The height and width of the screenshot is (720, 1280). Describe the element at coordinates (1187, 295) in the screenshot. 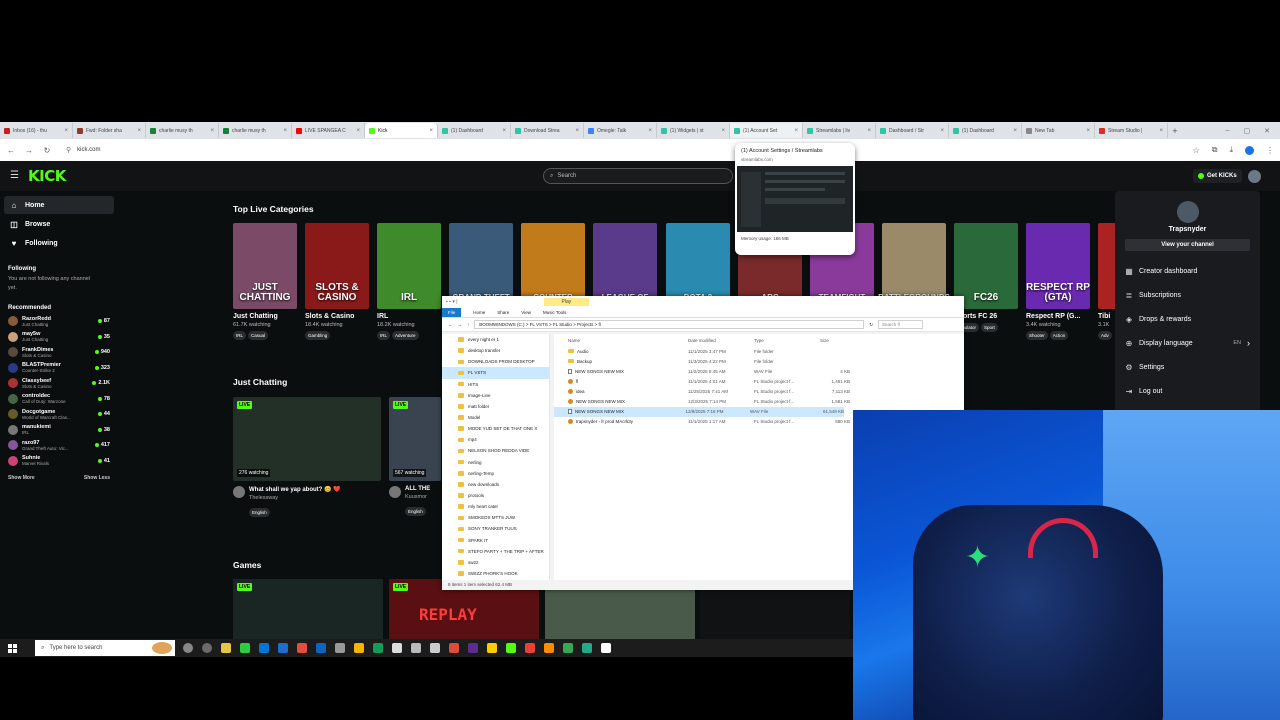

I see `dropdown-item-subscriptions: ≣ Subscriptions` at that location.